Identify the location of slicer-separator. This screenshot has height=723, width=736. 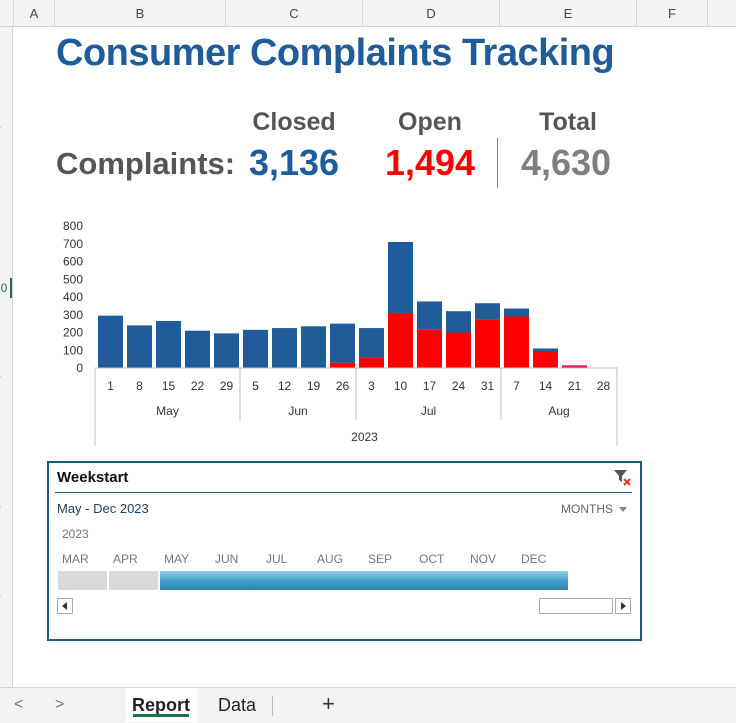
(343, 492).